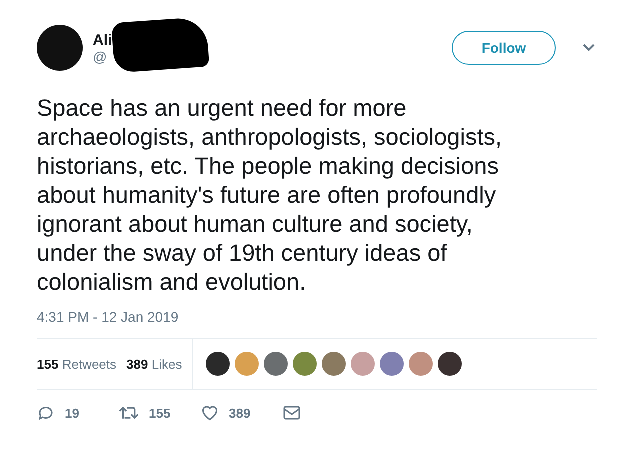  Describe the element at coordinates (60, 48) in the screenshot. I see `avatar` at that location.